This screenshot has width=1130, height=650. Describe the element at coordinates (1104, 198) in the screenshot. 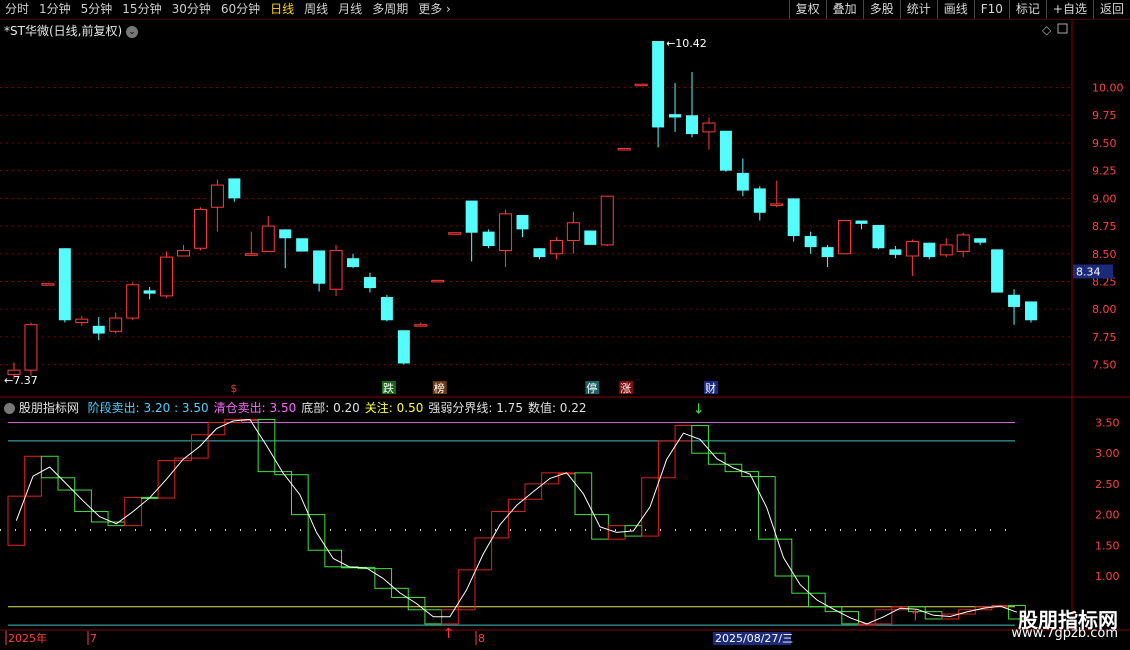

I see `price-tick-label: 9.00` at that location.